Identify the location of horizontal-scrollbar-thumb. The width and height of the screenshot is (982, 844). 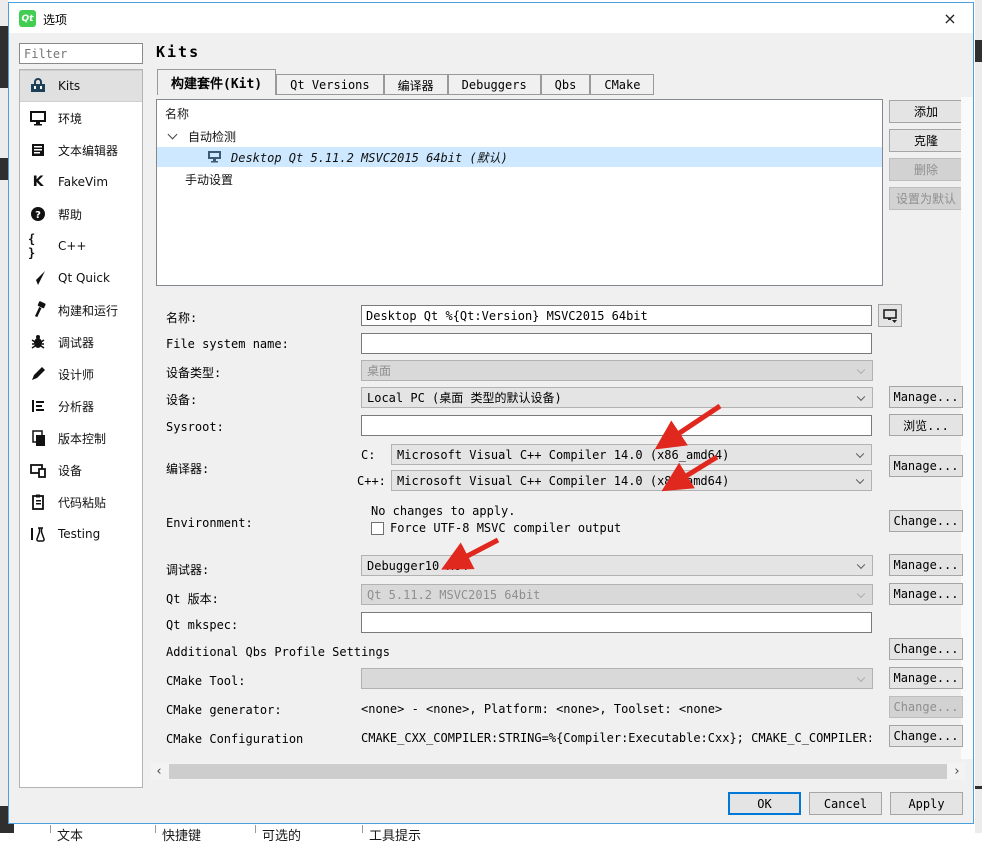
(558, 771).